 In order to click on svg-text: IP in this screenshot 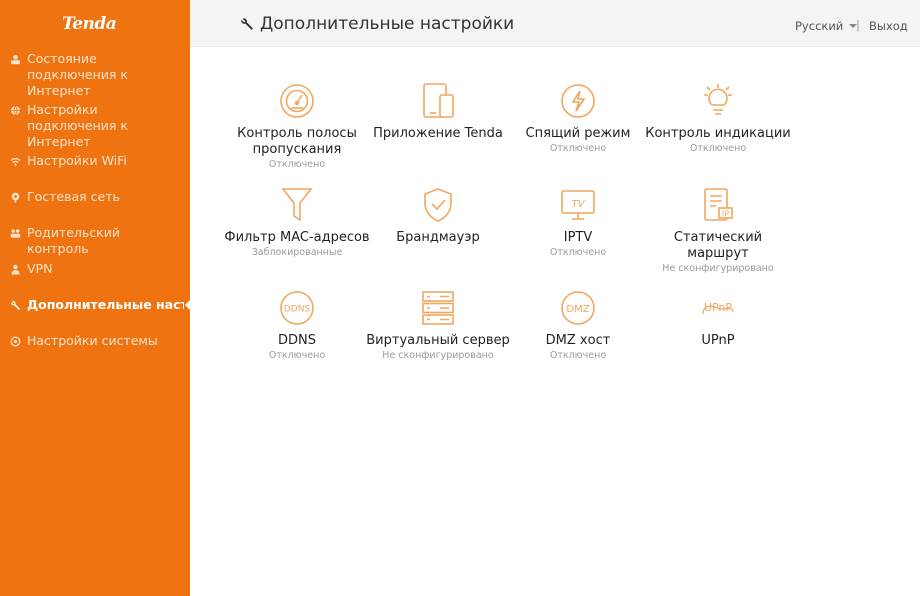, I will do `click(725, 214)`.